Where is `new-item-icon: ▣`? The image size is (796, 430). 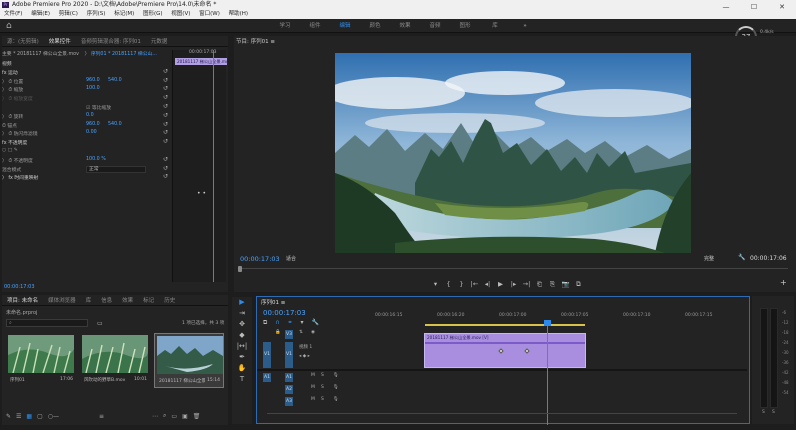
new-item-icon: ▣ is located at coordinates (185, 416).